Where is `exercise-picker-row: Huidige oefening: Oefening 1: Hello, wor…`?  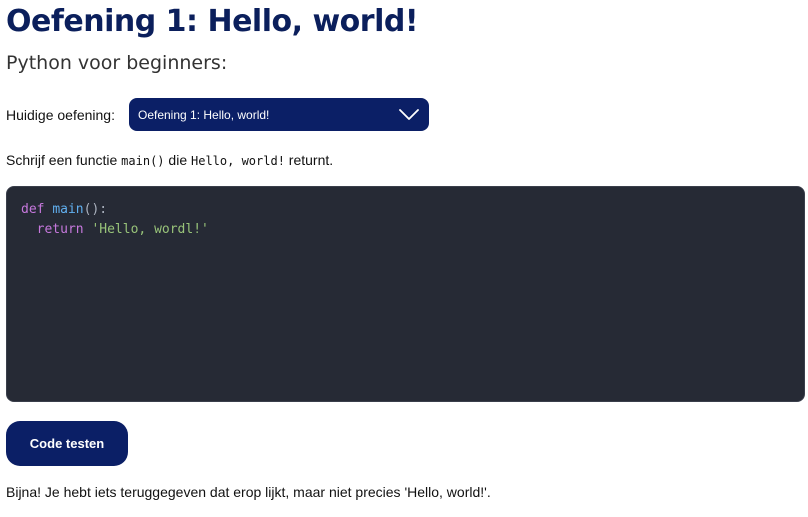
exercise-picker-row: Huidige oefening: Oefening 1: Hello, wor… is located at coordinates (217, 114).